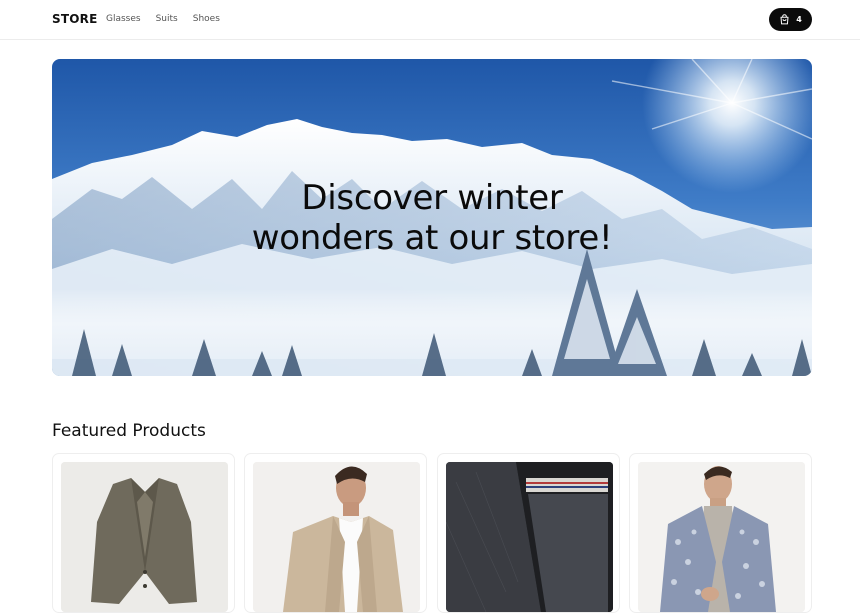 Image resolution: width=860 pixels, height=613 pixels. Describe the element at coordinates (430, 20) in the screenshot. I see `top-navigation: STORE Glasses Suits Shoes 4` at that location.